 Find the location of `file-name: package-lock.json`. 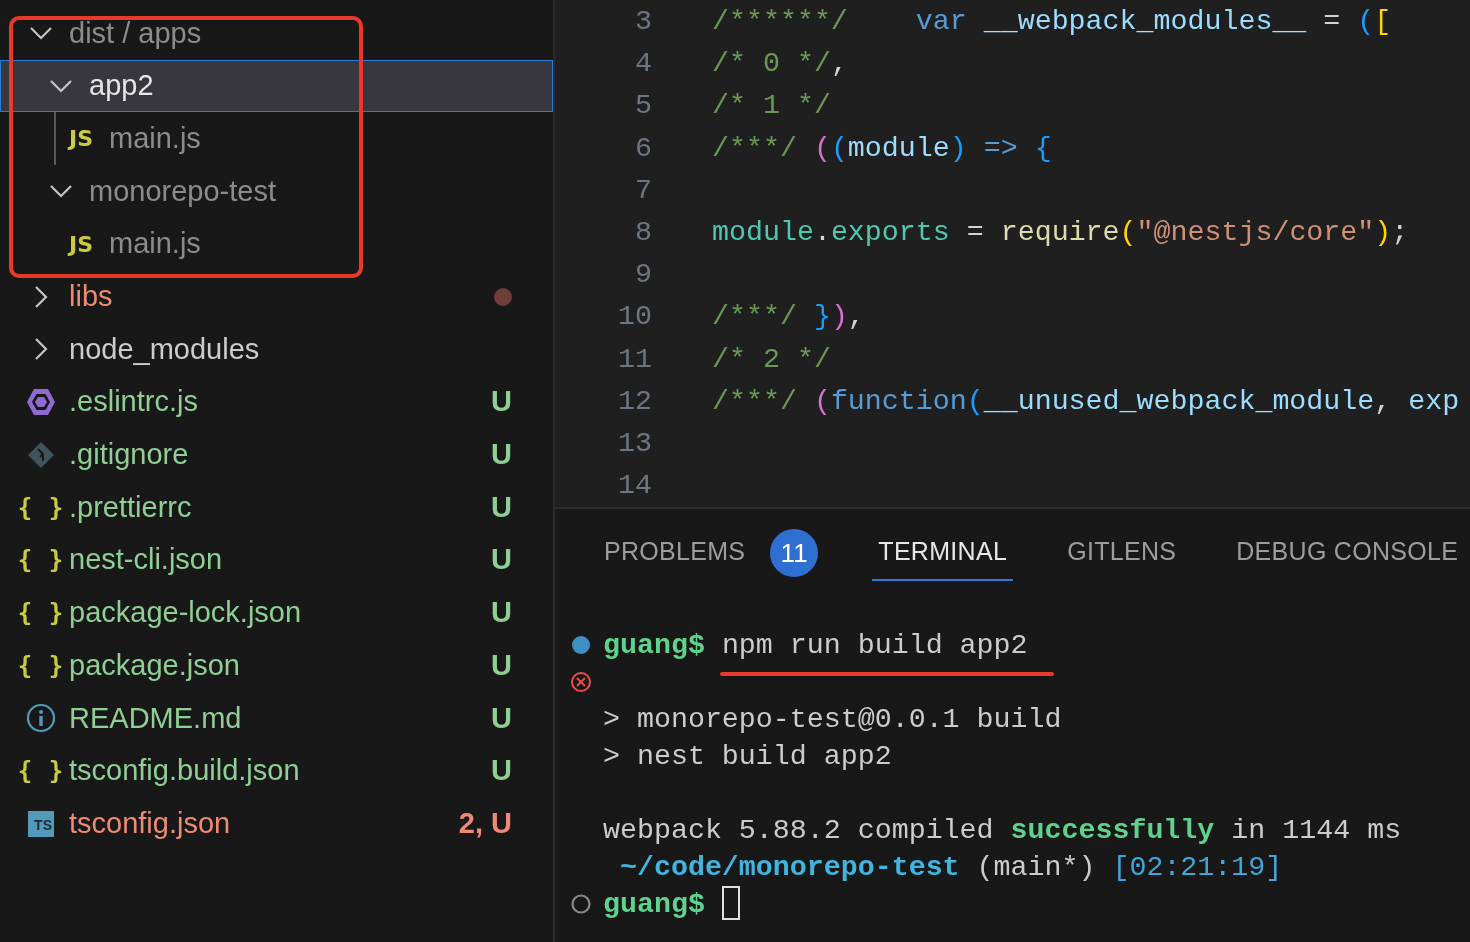

file-name: package-lock.json is located at coordinates (185, 613).